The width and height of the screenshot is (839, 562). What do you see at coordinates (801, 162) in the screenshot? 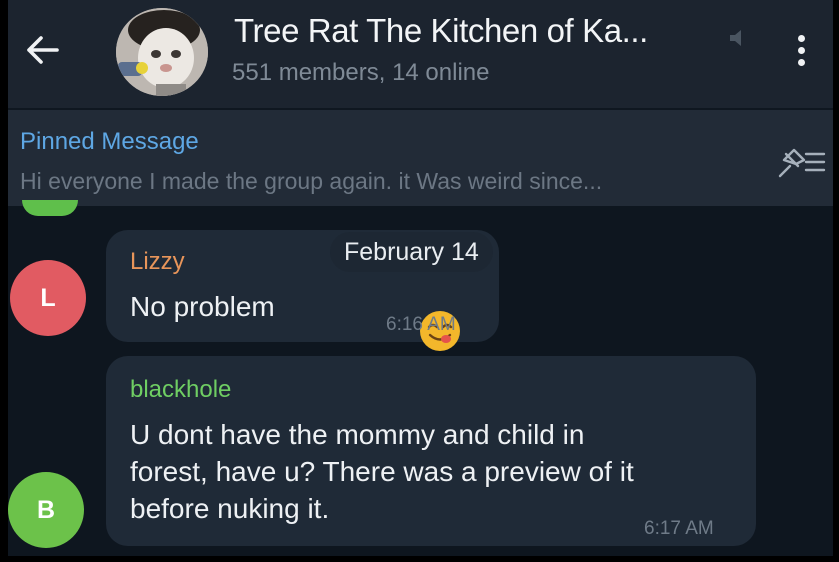
I see `pin-list-icon` at bounding box center [801, 162].